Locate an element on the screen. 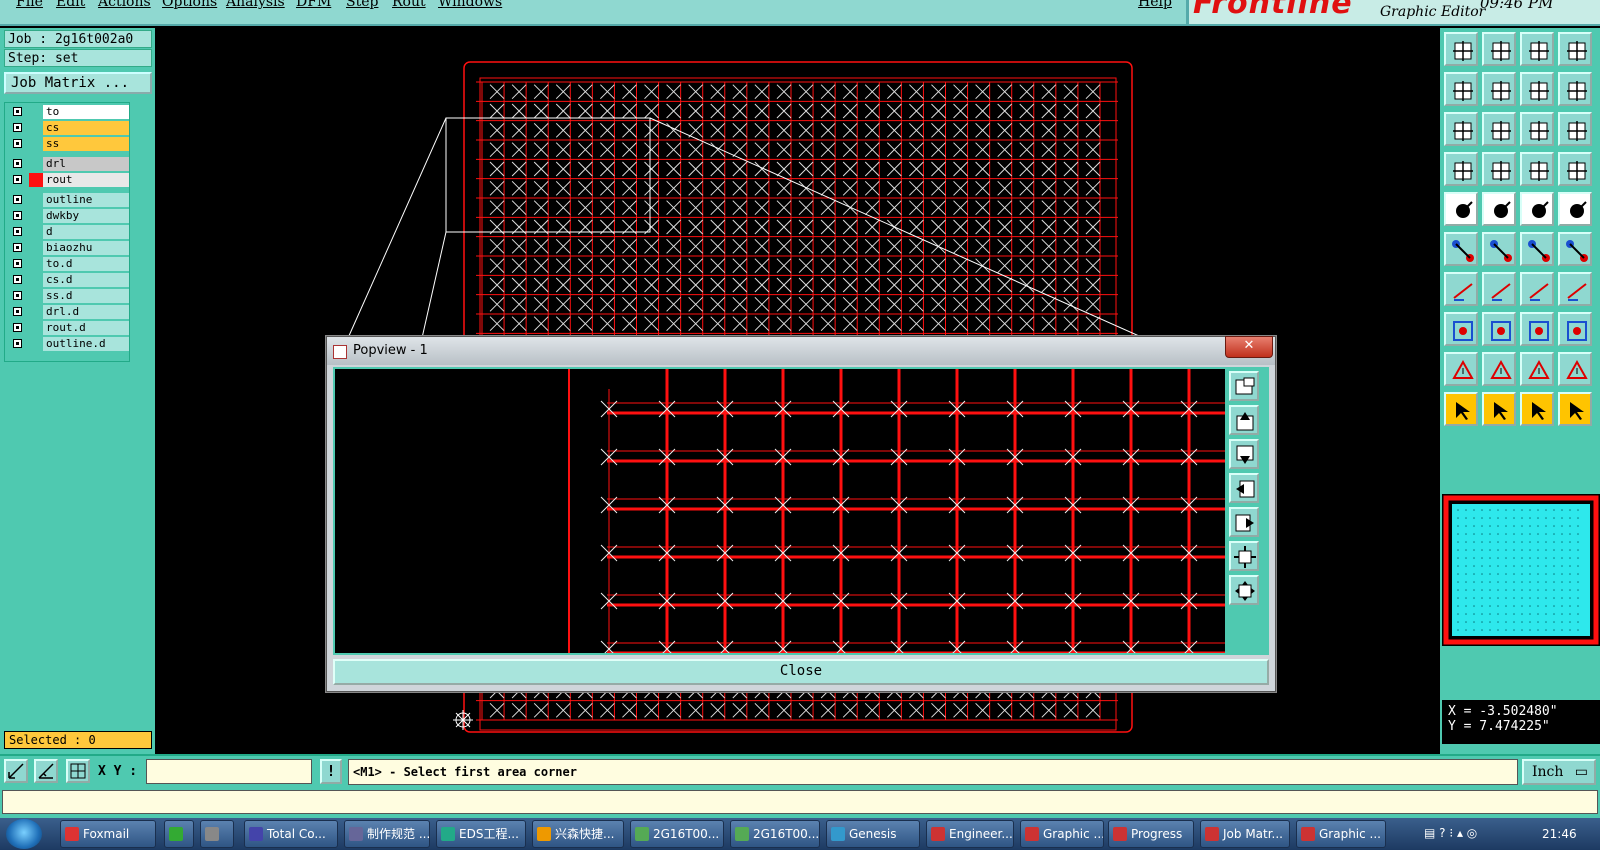 This screenshot has width=1600, height=850. pan-left-icon is located at coordinates (1244, 488).